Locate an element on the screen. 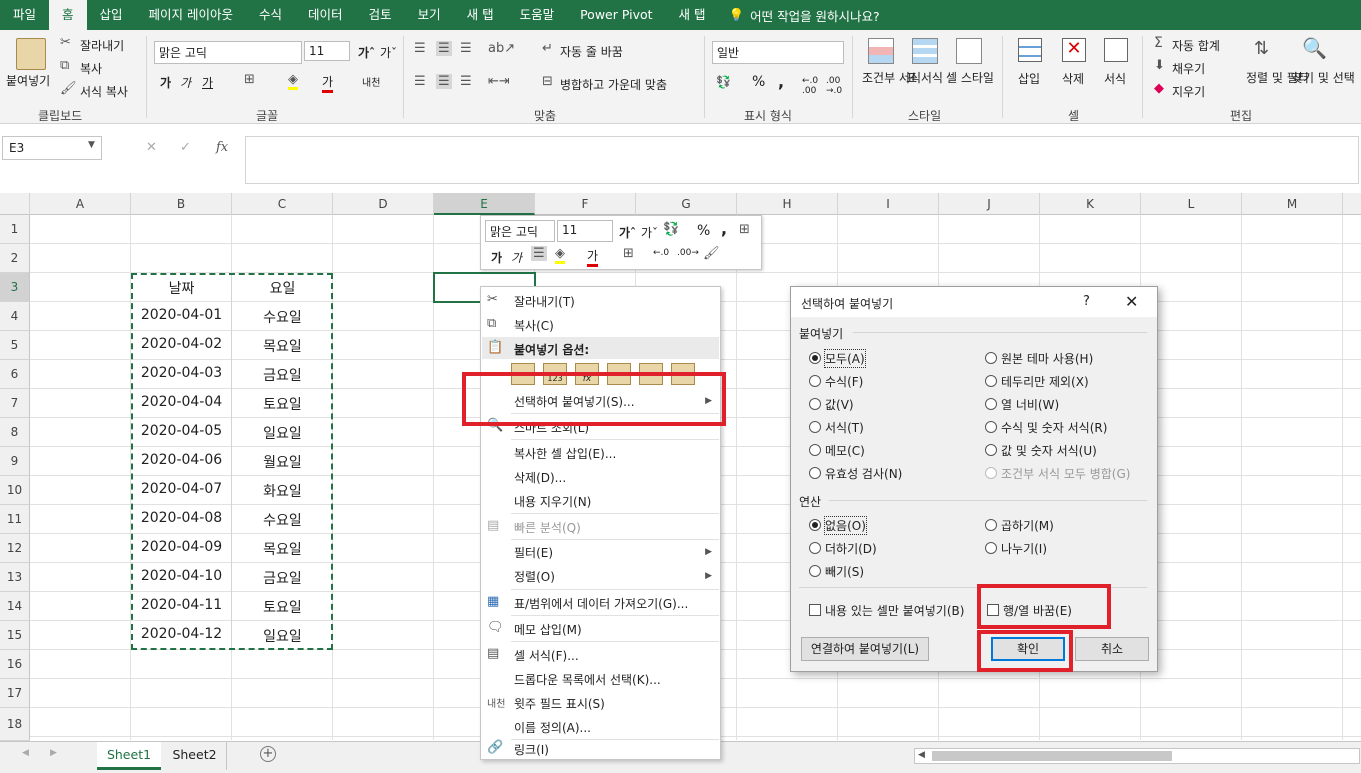 The image size is (1361, 773). column-header: B is located at coordinates (181, 204).